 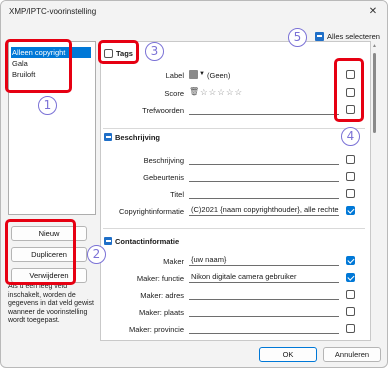 What do you see at coordinates (49, 275) in the screenshot?
I see `delete-button: Verwijderen` at bounding box center [49, 275].